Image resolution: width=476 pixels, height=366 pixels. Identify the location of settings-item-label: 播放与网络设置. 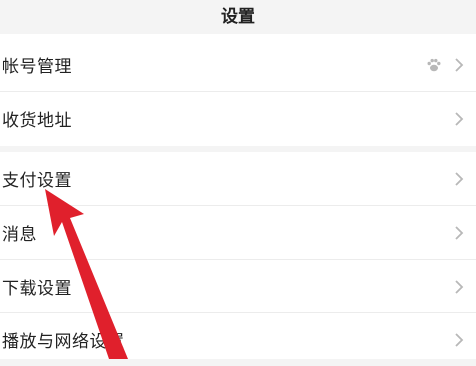
(63, 342).